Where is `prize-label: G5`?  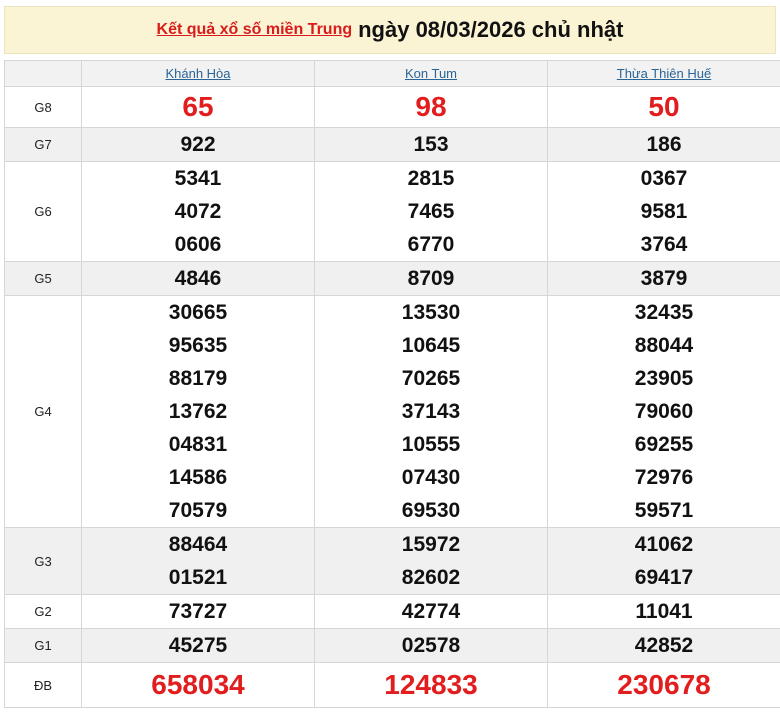 prize-label: G5 is located at coordinates (43, 278).